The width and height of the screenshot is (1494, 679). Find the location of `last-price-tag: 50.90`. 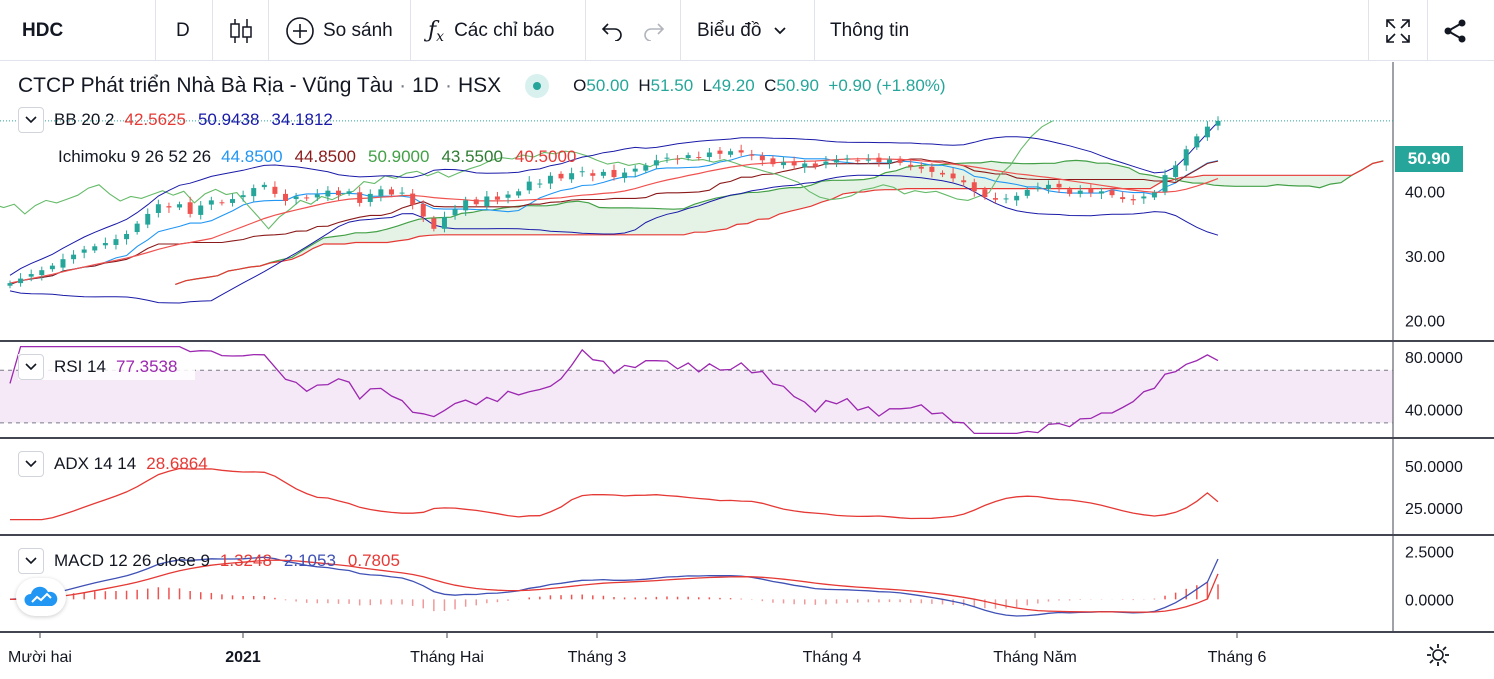

last-price-tag: 50.90 is located at coordinates (1429, 159).